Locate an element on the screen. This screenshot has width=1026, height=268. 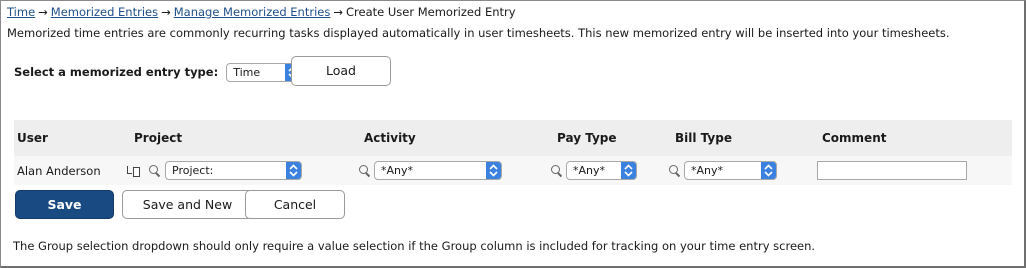
load-button: Load is located at coordinates (341, 71).